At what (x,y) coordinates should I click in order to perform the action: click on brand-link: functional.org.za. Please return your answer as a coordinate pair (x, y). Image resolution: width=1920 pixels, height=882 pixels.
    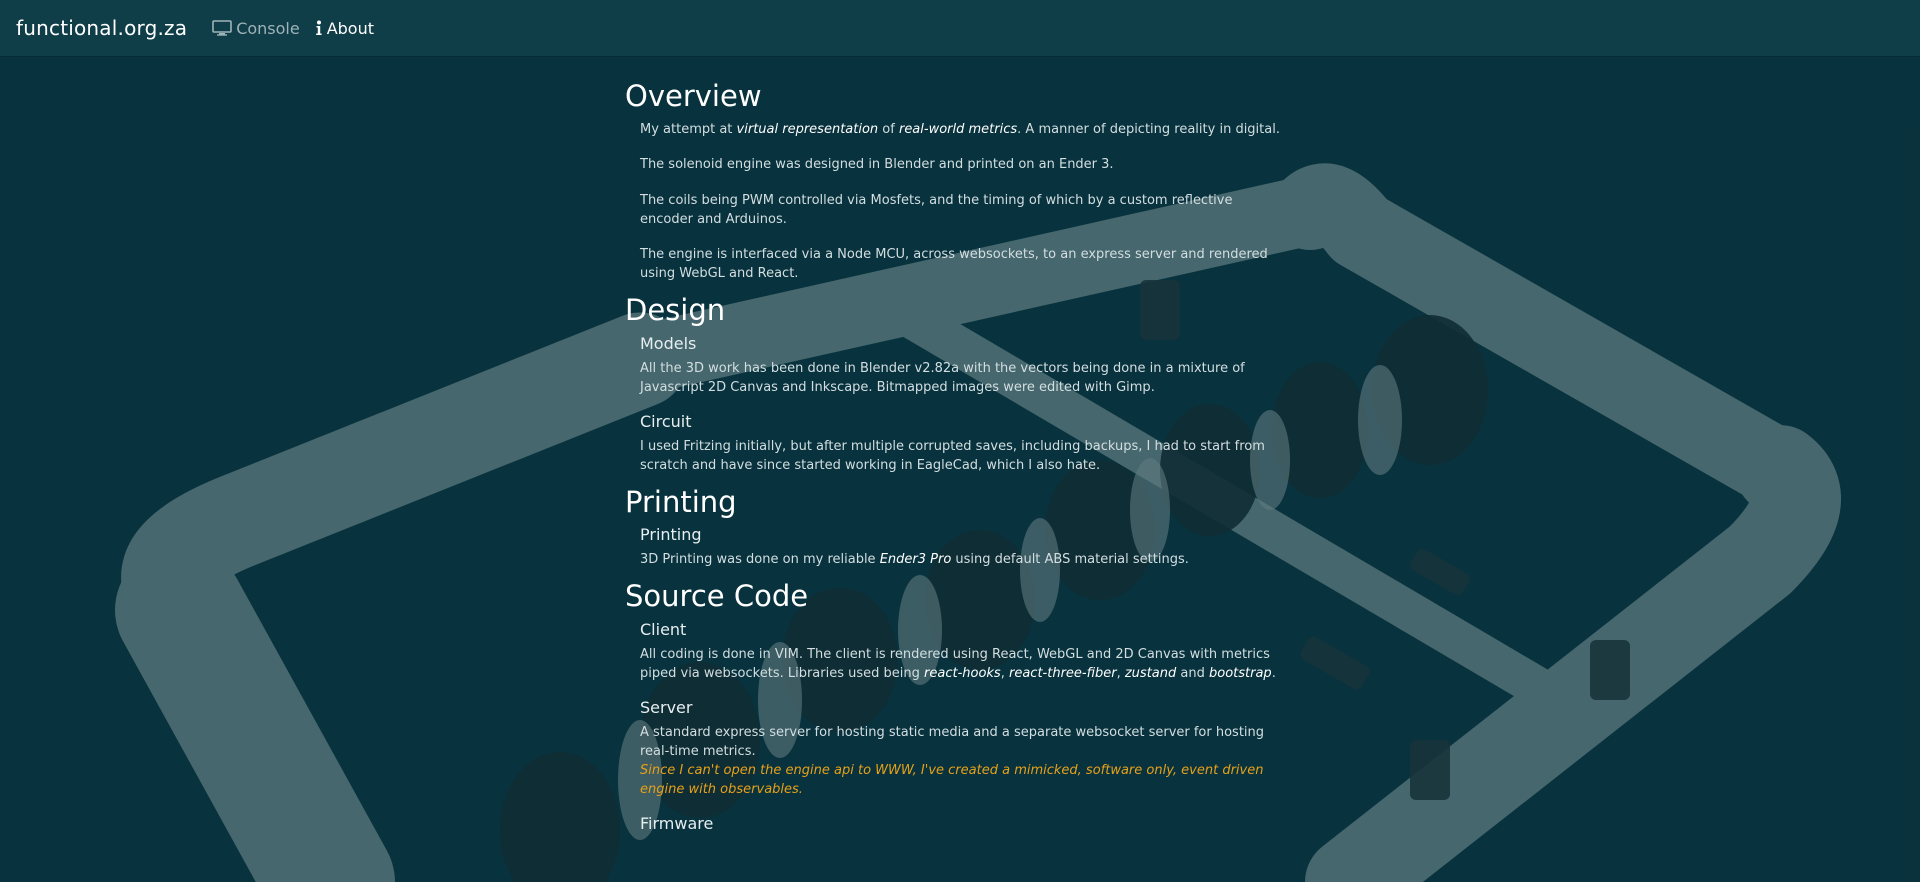
    Looking at the image, I should click on (101, 28).